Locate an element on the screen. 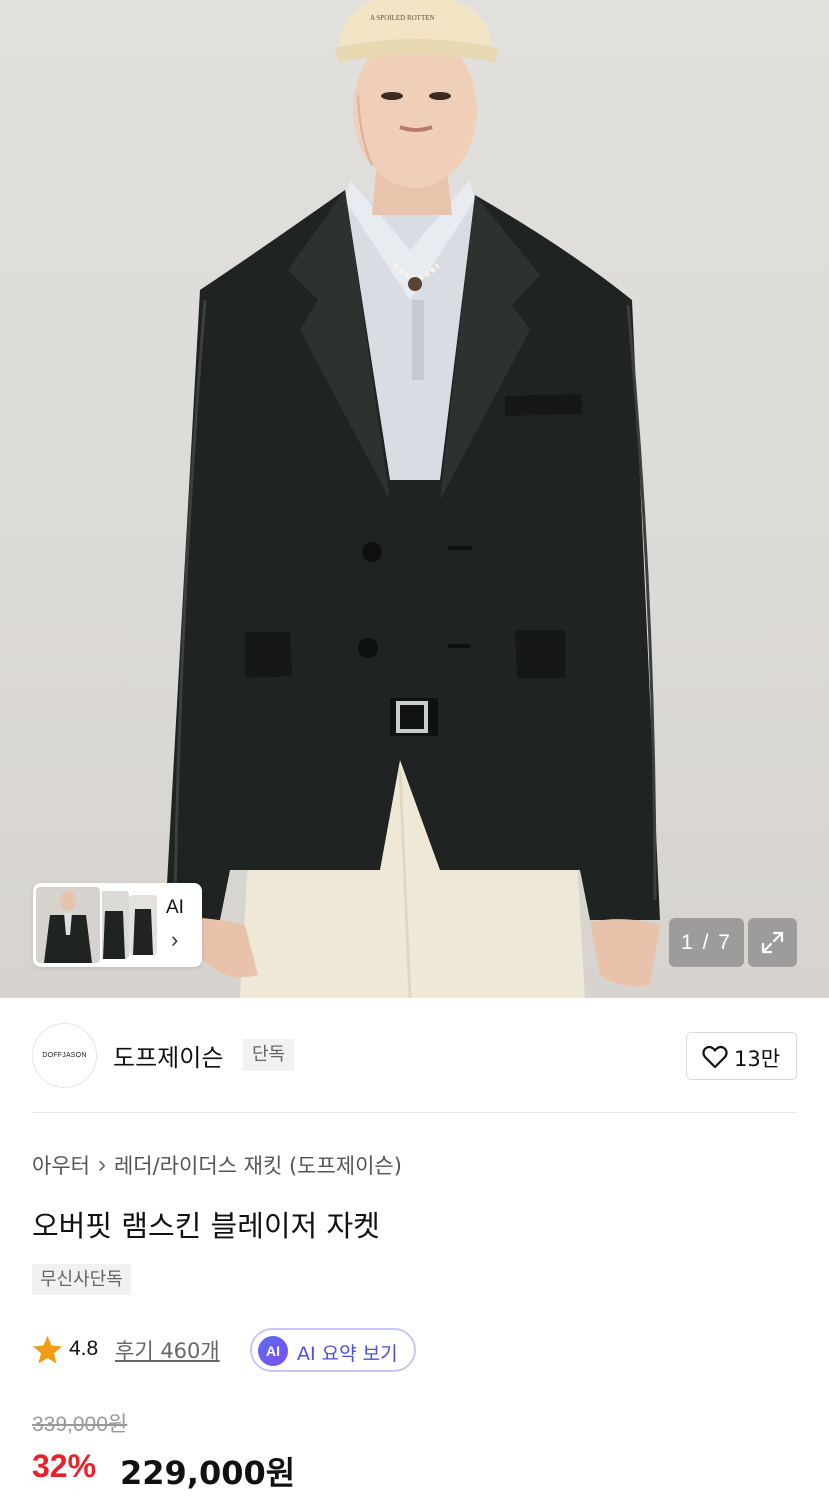  product-title: 오버핏 램스킨 블레이저 자켓 is located at coordinates (206, 1226).